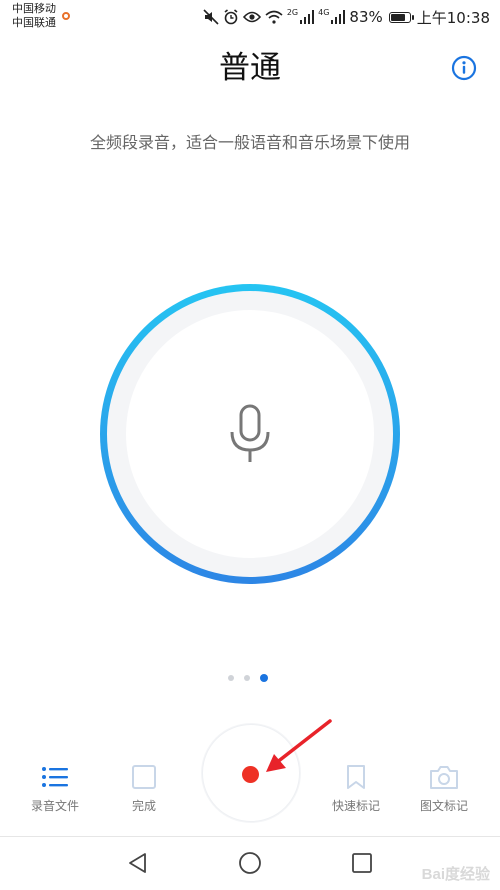 The height and width of the screenshot is (890, 500). I want to click on list-icon, so click(55, 777).